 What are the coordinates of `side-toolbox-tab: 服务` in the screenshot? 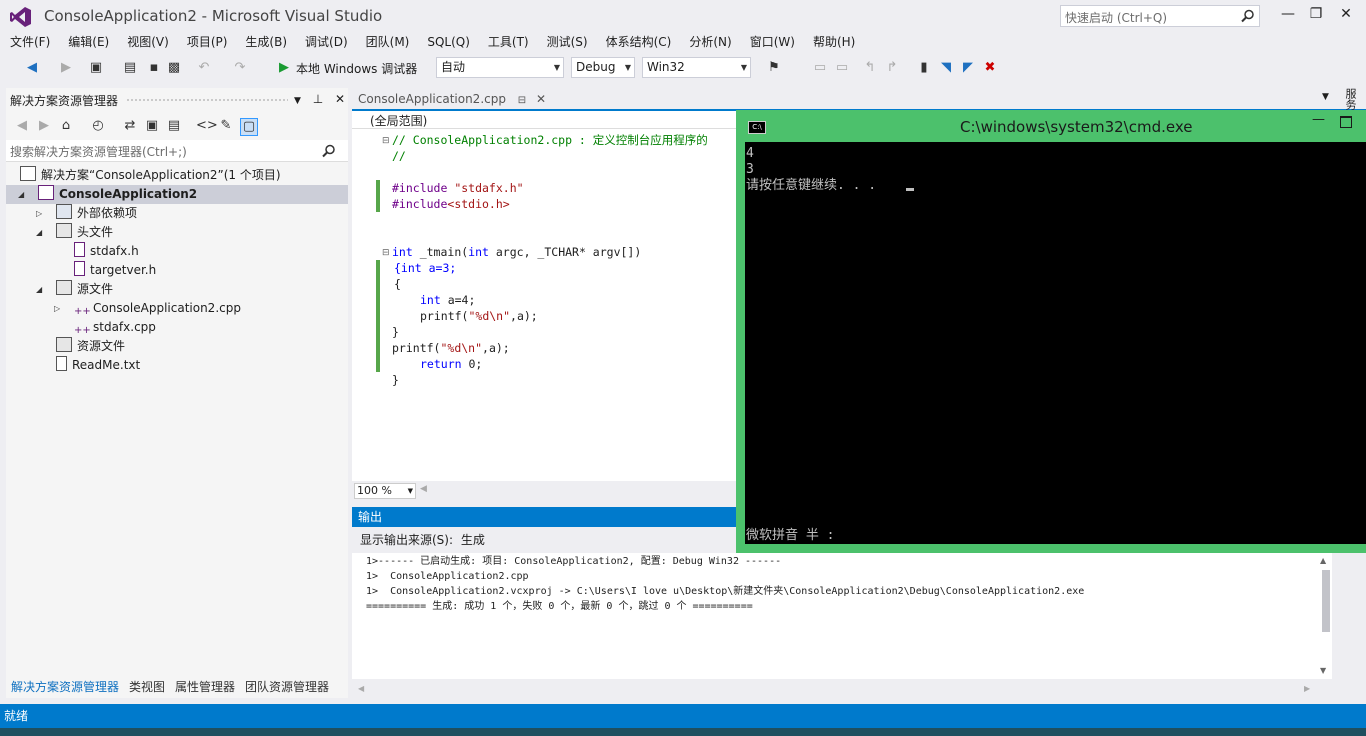 It's located at (1350, 99).